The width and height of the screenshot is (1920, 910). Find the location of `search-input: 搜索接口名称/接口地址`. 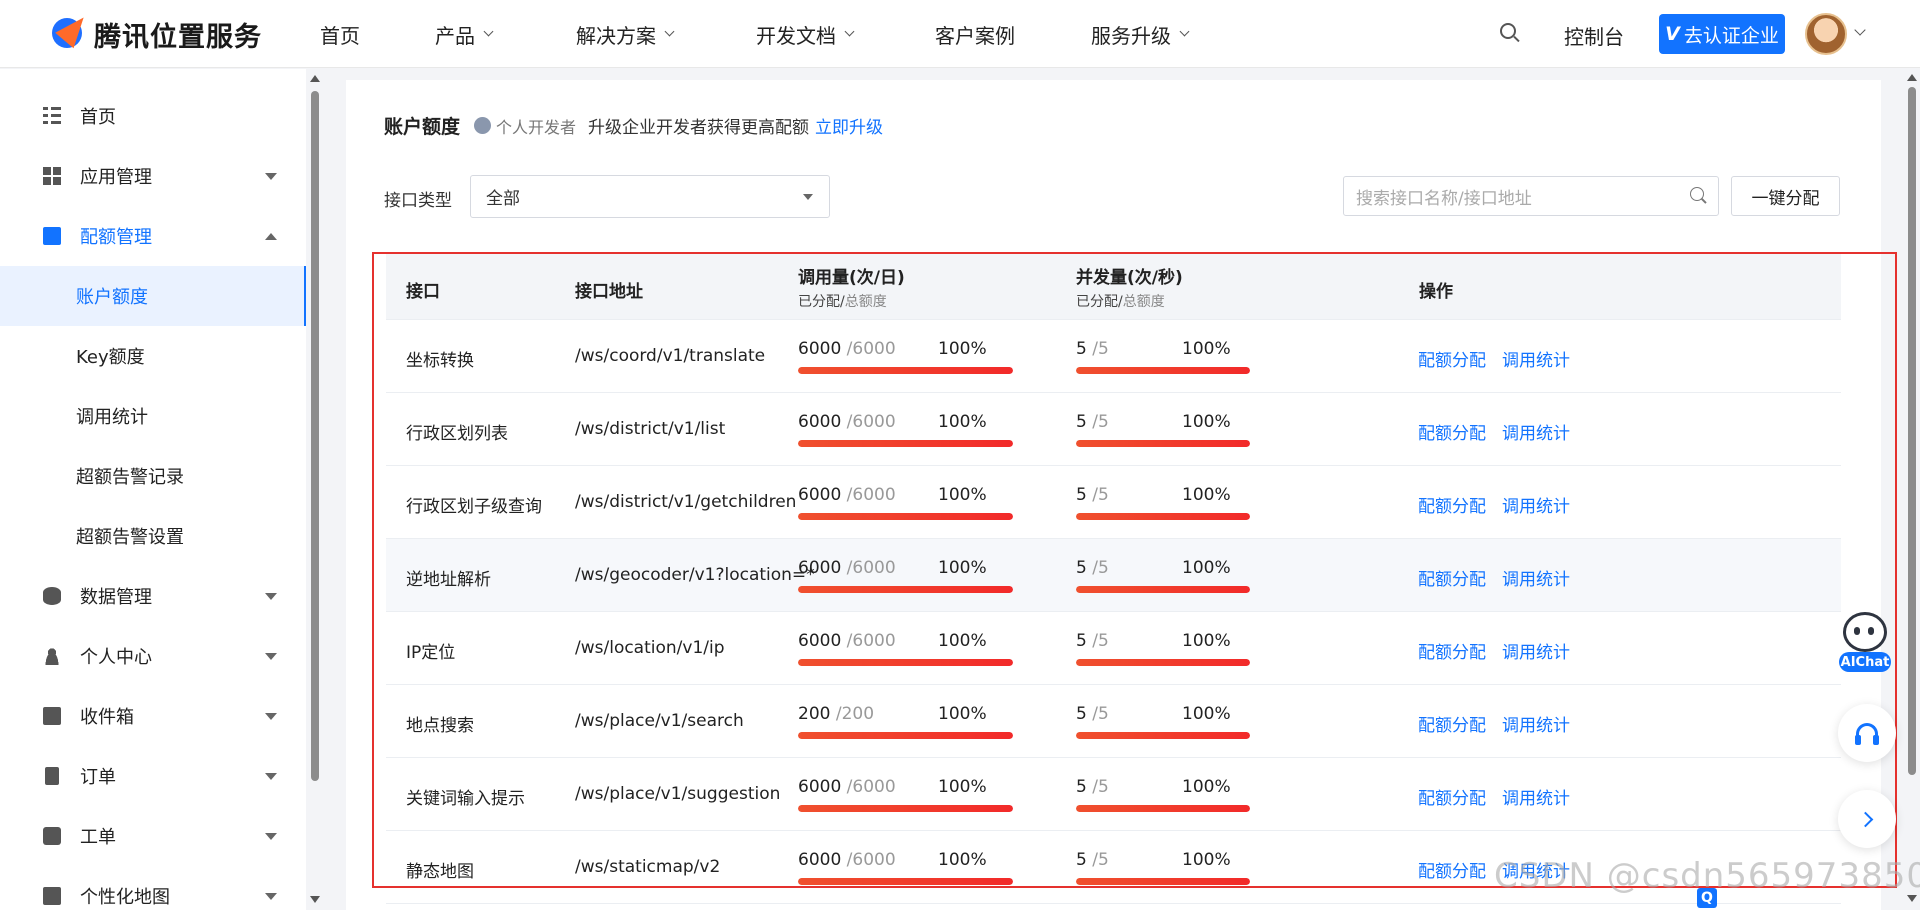

search-input: 搜索接口名称/接口地址 is located at coordinates (1531, 196).